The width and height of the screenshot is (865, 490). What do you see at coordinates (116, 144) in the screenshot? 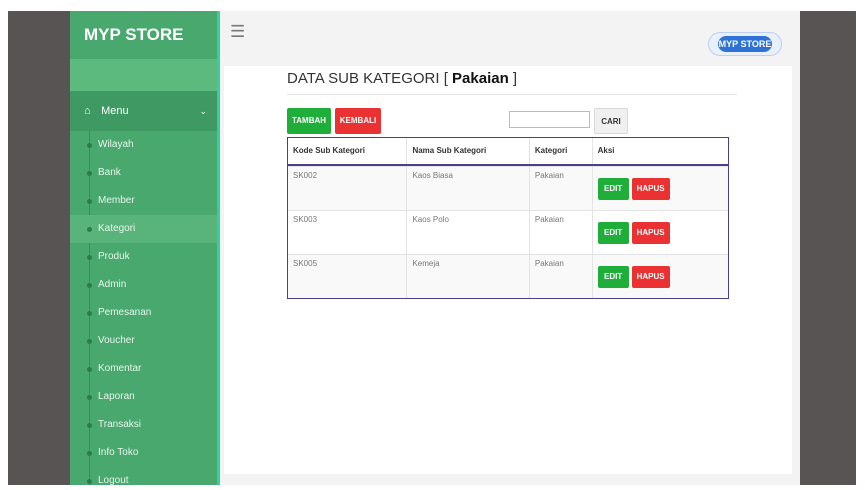
I see `sidebar-item-label: Wilayah` at bounding box center [116, 144].